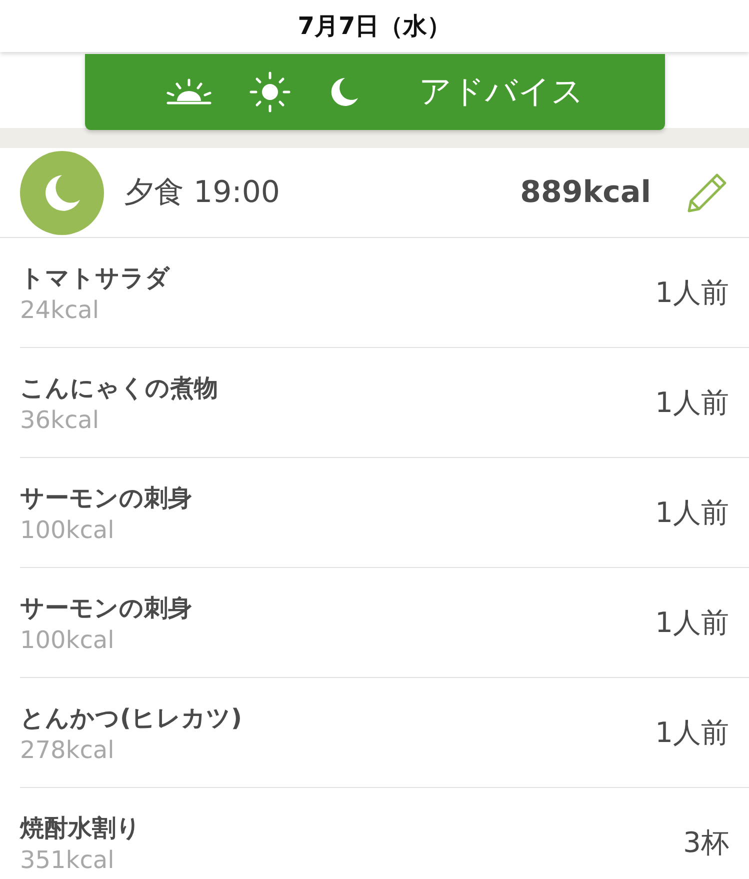 The image size is (749, 879). Describe the element at coordinates (270, 92) in the screenshot. I see `sun-icon` at that location.